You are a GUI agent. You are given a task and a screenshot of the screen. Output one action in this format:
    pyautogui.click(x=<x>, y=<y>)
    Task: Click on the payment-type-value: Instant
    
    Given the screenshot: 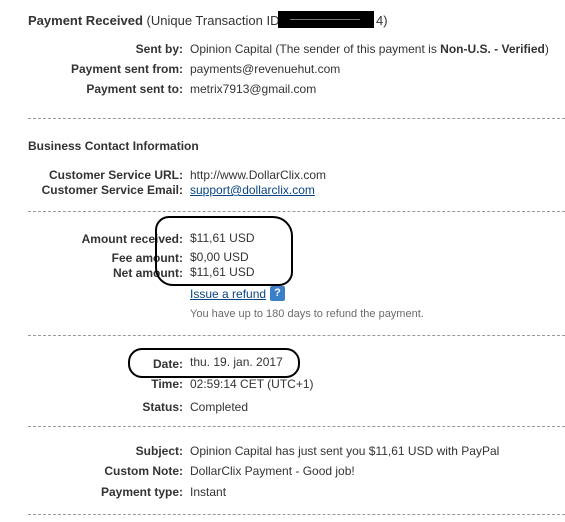 What is the action you would take?
    pyautogui.click(x=208, y=492)
    